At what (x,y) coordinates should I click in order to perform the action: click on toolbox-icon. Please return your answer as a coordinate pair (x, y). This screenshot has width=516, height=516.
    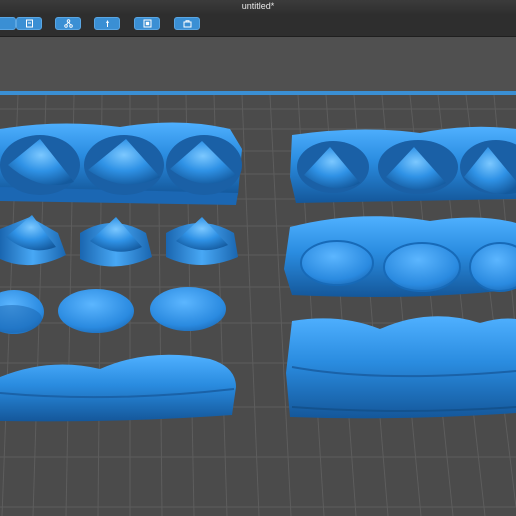
    Looking at the image, I should click on (187, 24).